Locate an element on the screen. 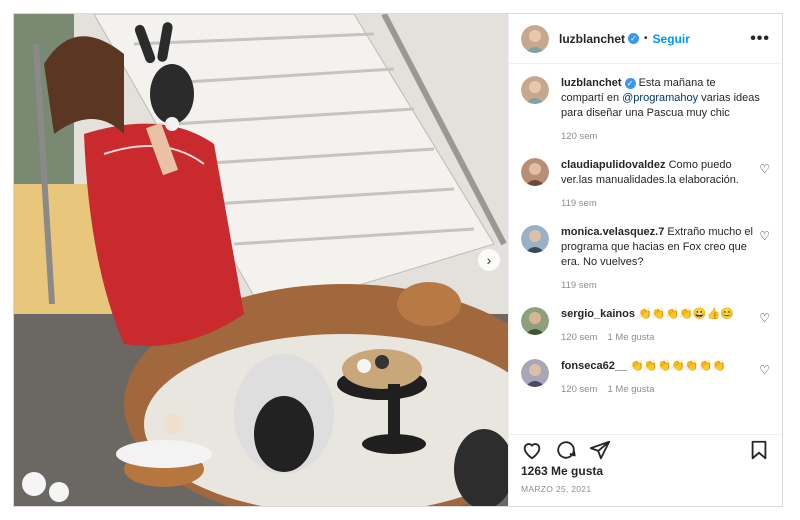 The image size is (800, 520). next-photo-button: › is located at coordinates (489, 260).